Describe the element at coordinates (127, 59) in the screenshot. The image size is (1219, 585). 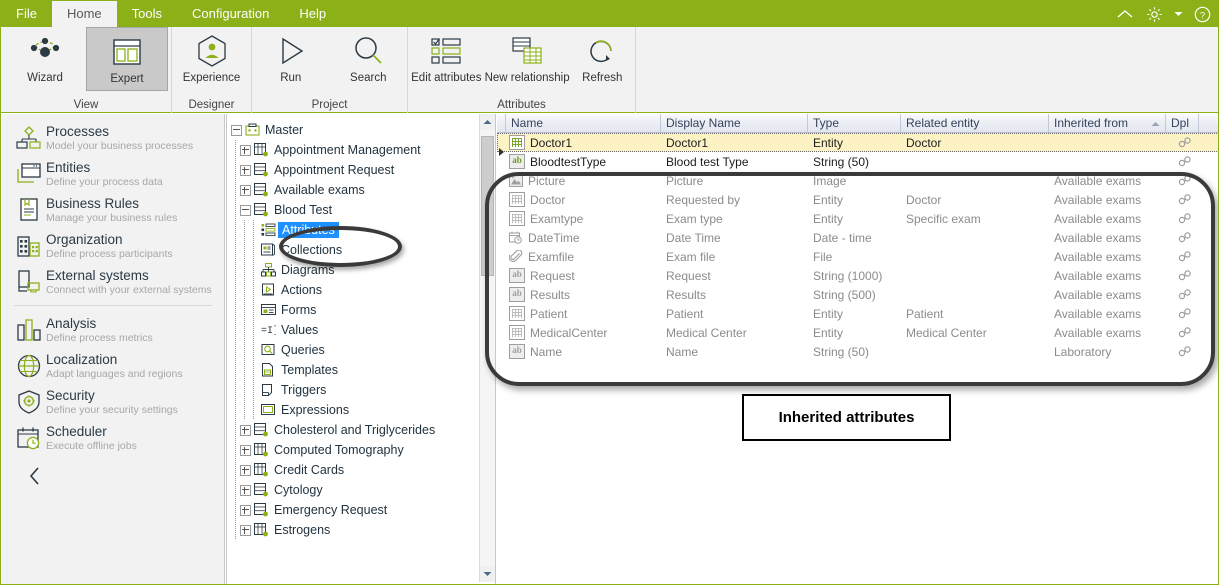
I see `expert-button: Expert` at that location.